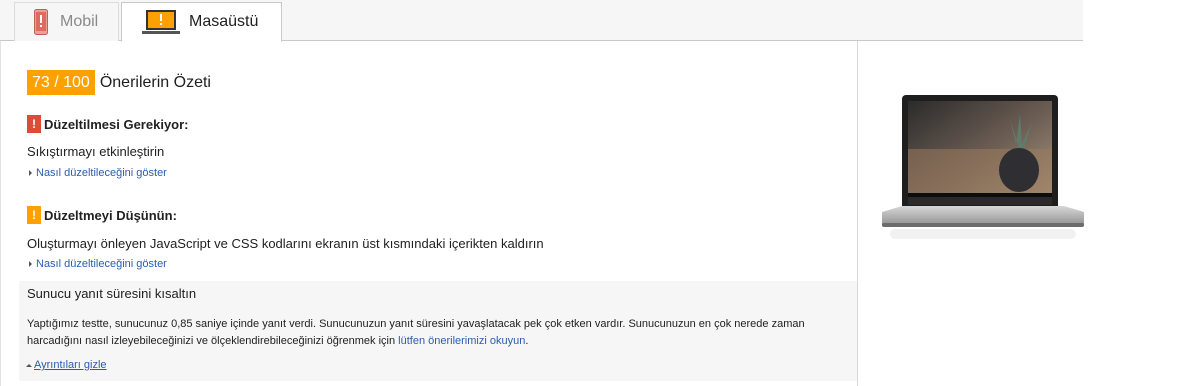 Image resolution: width=1188 pixels, height=386 pixels. I want to click on tab-desktop-label: Masaüstü, so click(224, 21).